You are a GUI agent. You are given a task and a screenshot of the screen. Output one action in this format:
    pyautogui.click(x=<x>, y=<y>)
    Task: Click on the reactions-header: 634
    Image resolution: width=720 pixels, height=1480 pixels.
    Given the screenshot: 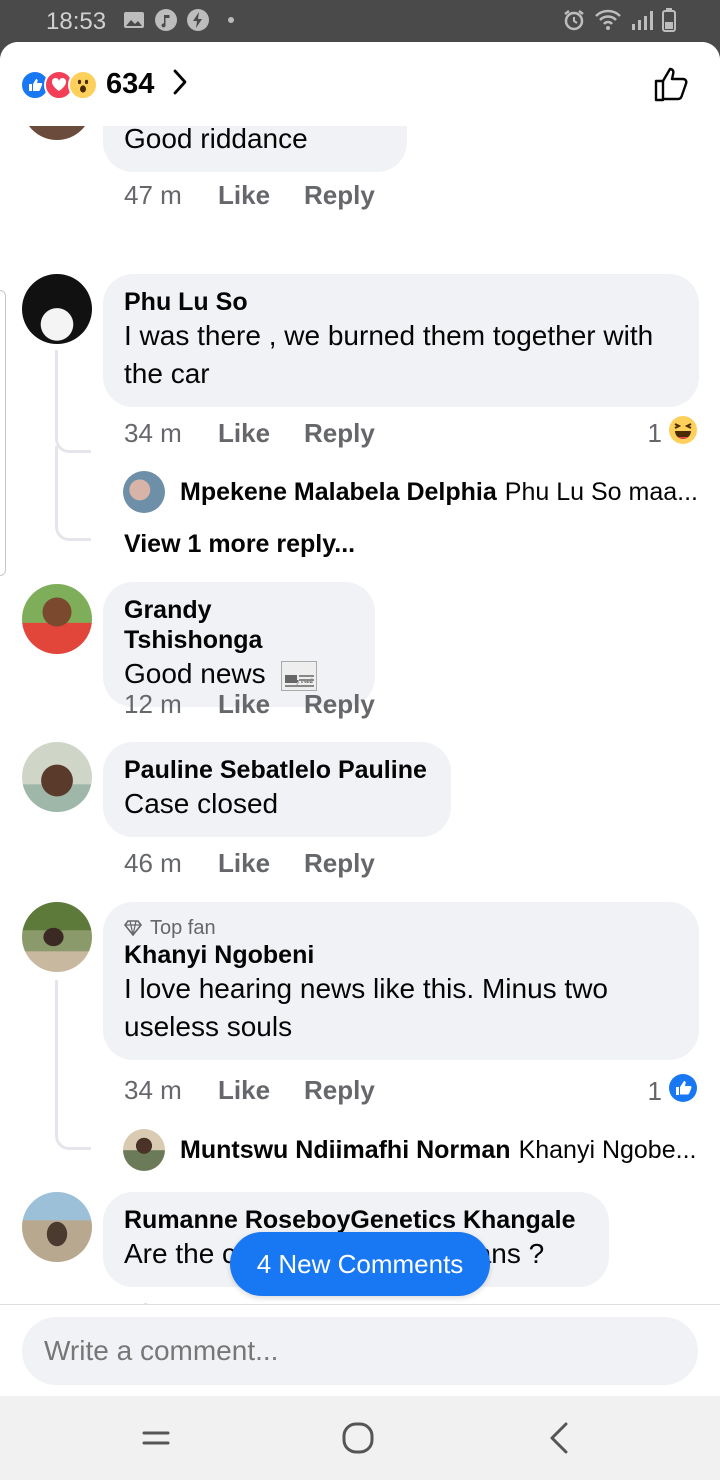 What is the action you would take?
    pyautogui.click(x=360, y=84)
    